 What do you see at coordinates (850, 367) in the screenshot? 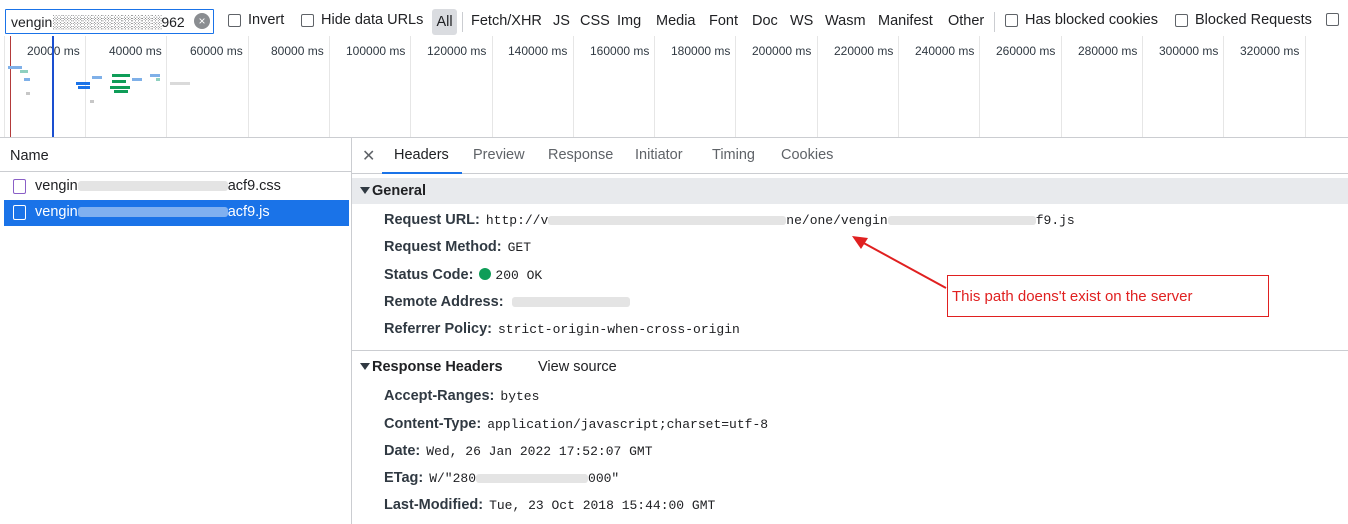
I see `response-headers-section-header: Response Headers View source` at bounding box center [850, 367].